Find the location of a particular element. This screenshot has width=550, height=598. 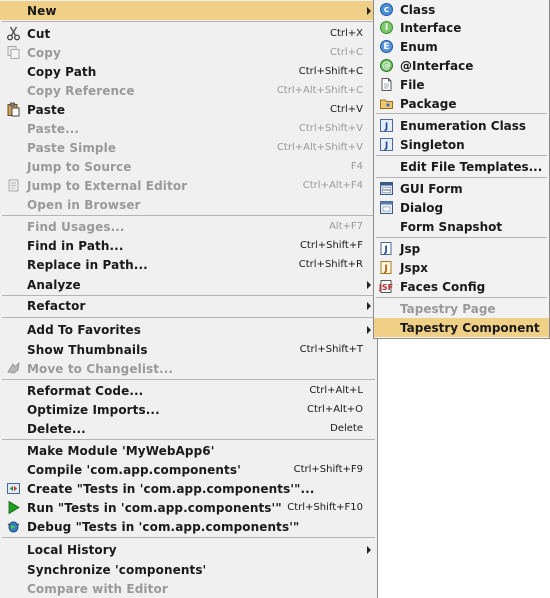

menu-item-label: Make Module 'MyWebApp6' is located at coordinates (121, 450).